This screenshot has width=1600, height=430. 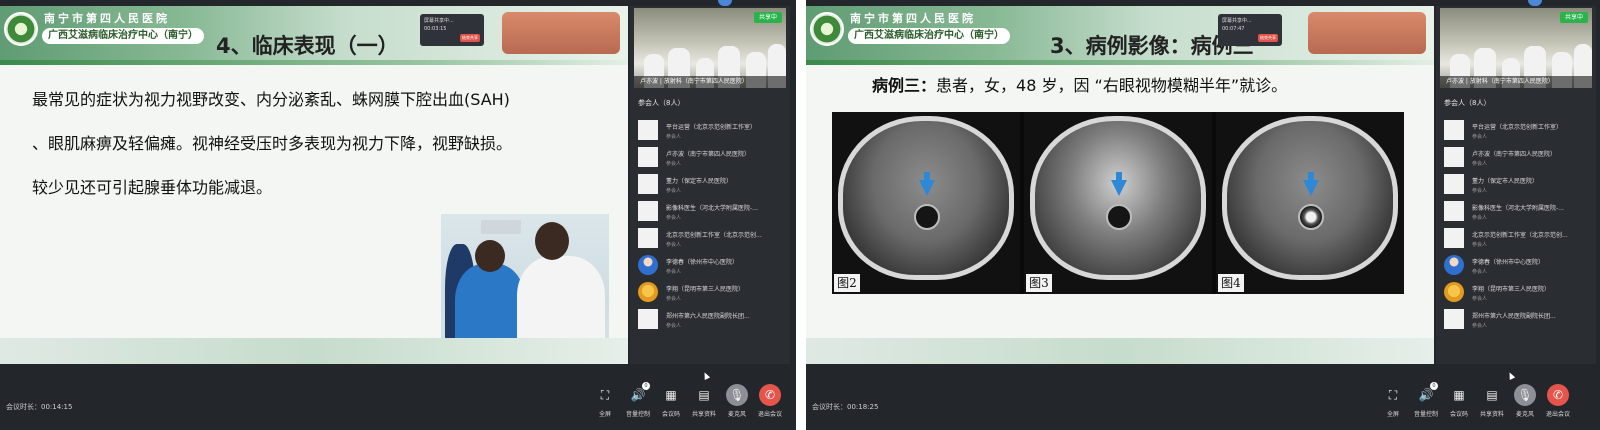 I want to click on control-label: 共享资料, so click(x=703, y=414).